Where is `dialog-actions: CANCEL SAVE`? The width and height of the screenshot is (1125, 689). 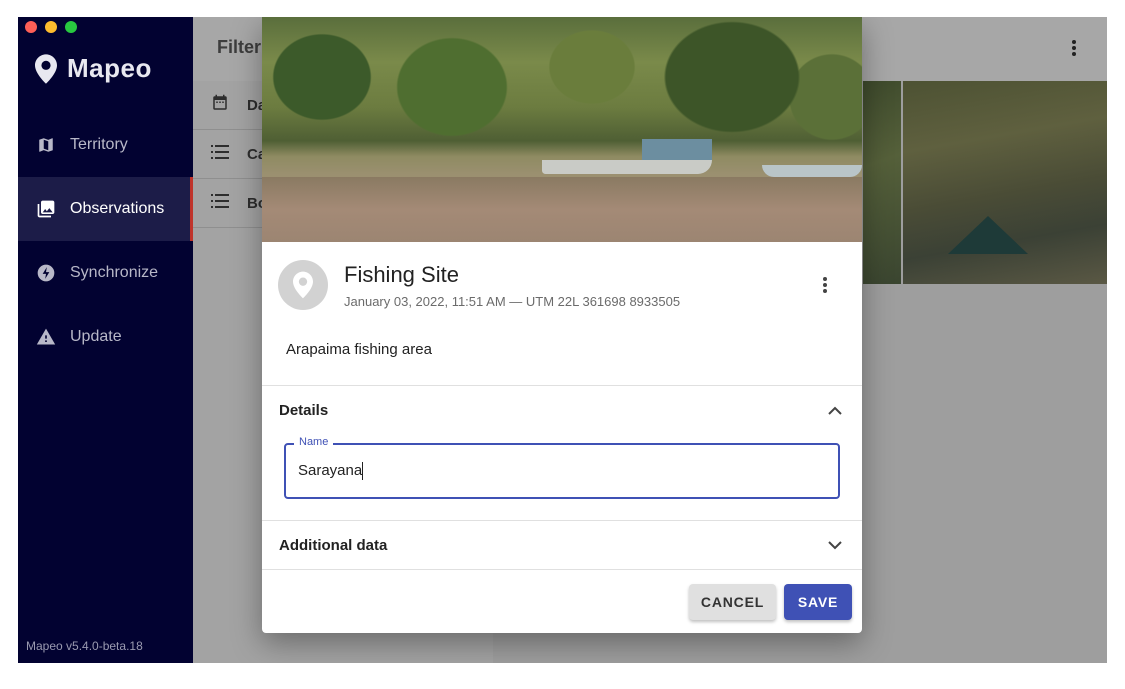 dialog-actions: CANCEL SAVE is located at coordinates (562, 601).